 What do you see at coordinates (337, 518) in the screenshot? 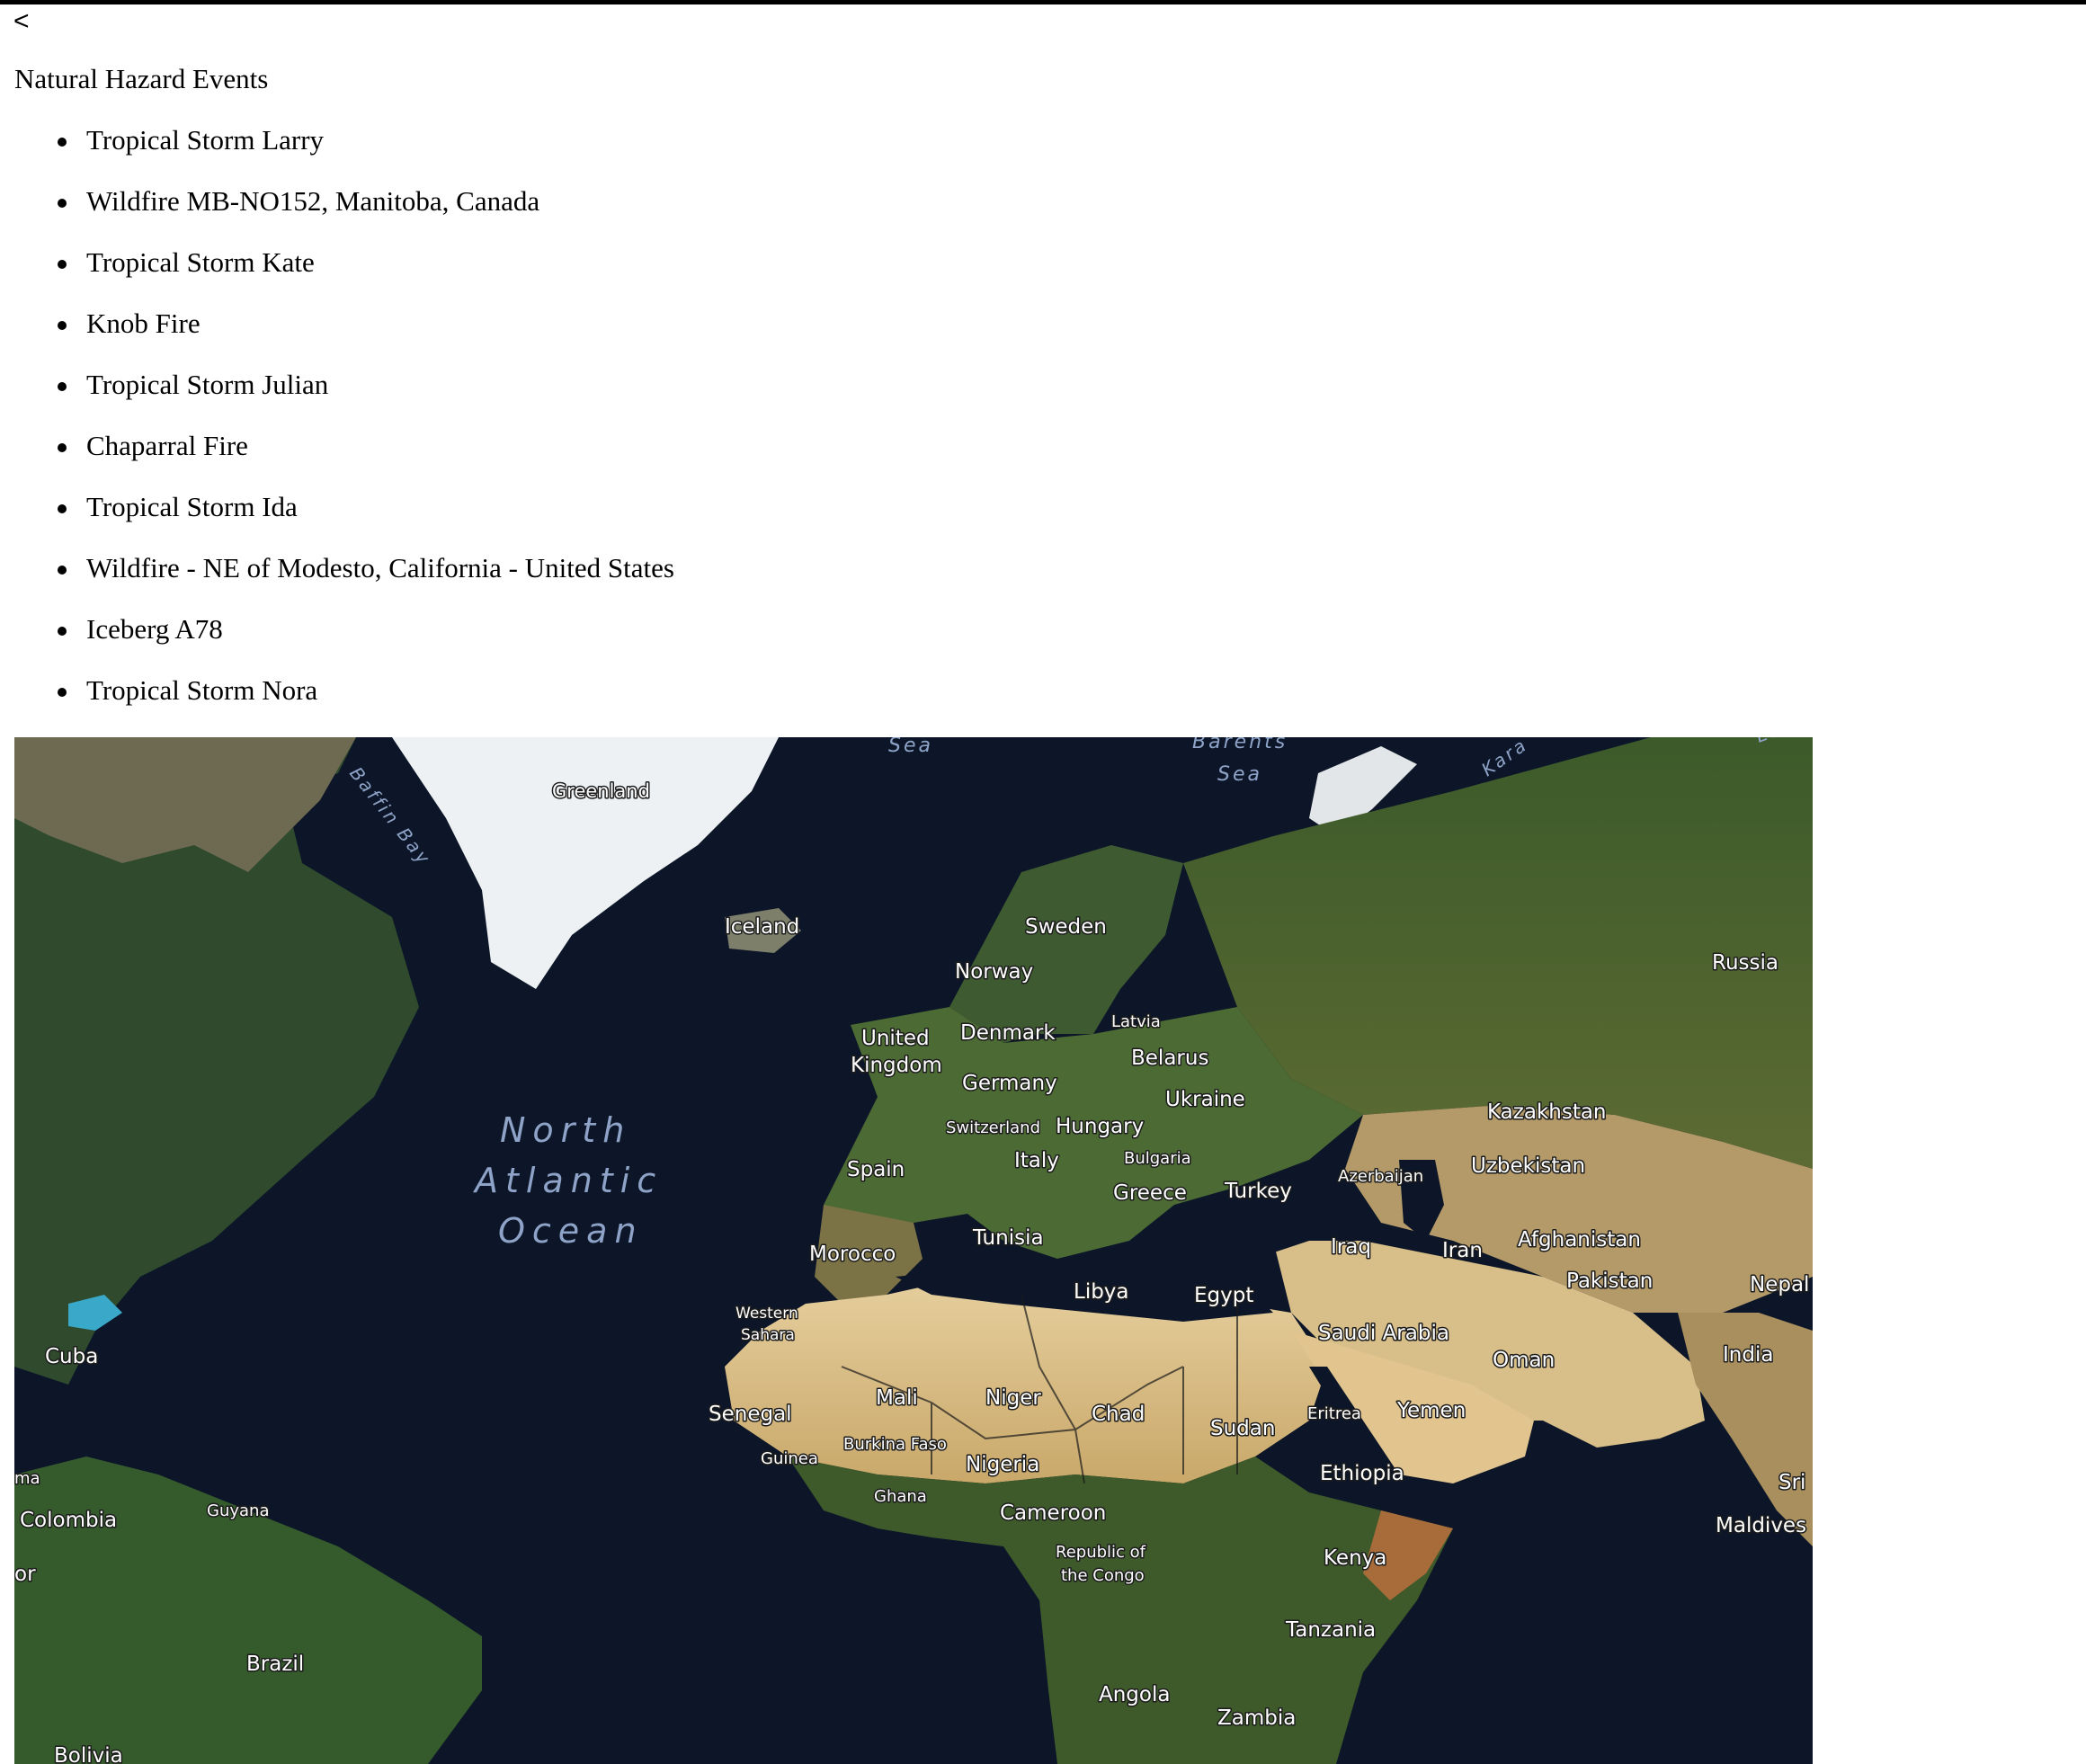
I see `event-item-ida: Tropical Storm Ida` at bounding box center [337, 518].